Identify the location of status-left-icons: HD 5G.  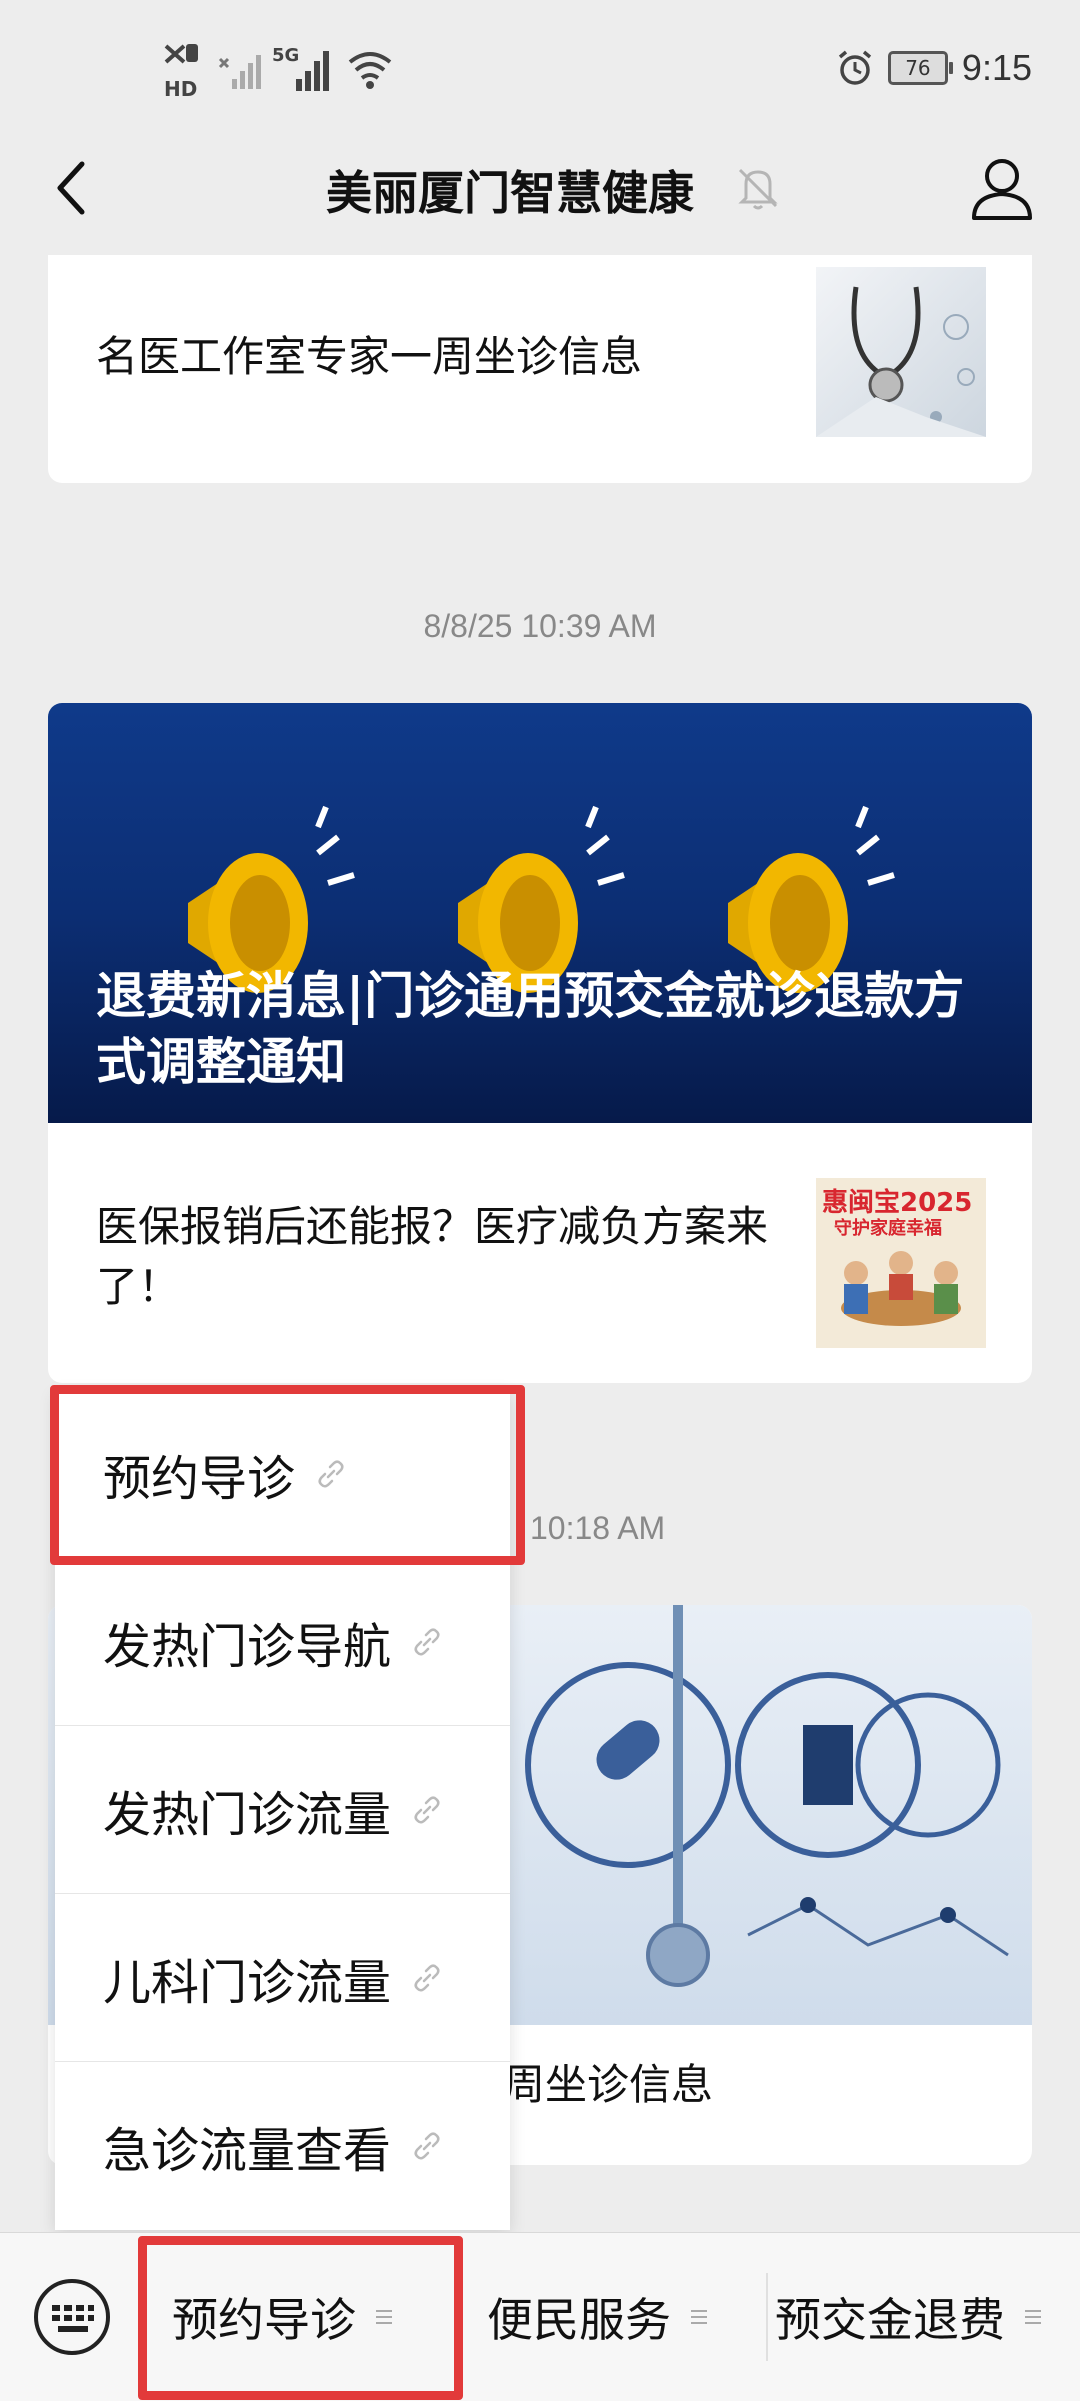
(277, 70).